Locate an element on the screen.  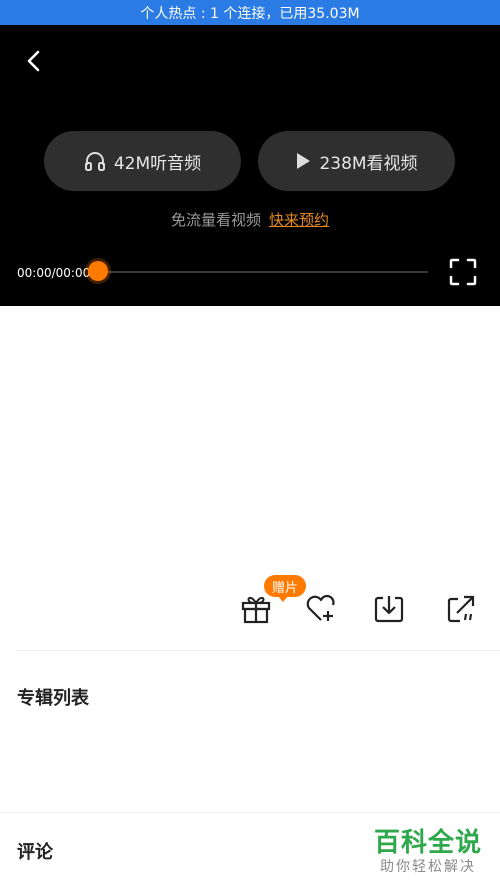
back-button is located at coordinates (34, 61).